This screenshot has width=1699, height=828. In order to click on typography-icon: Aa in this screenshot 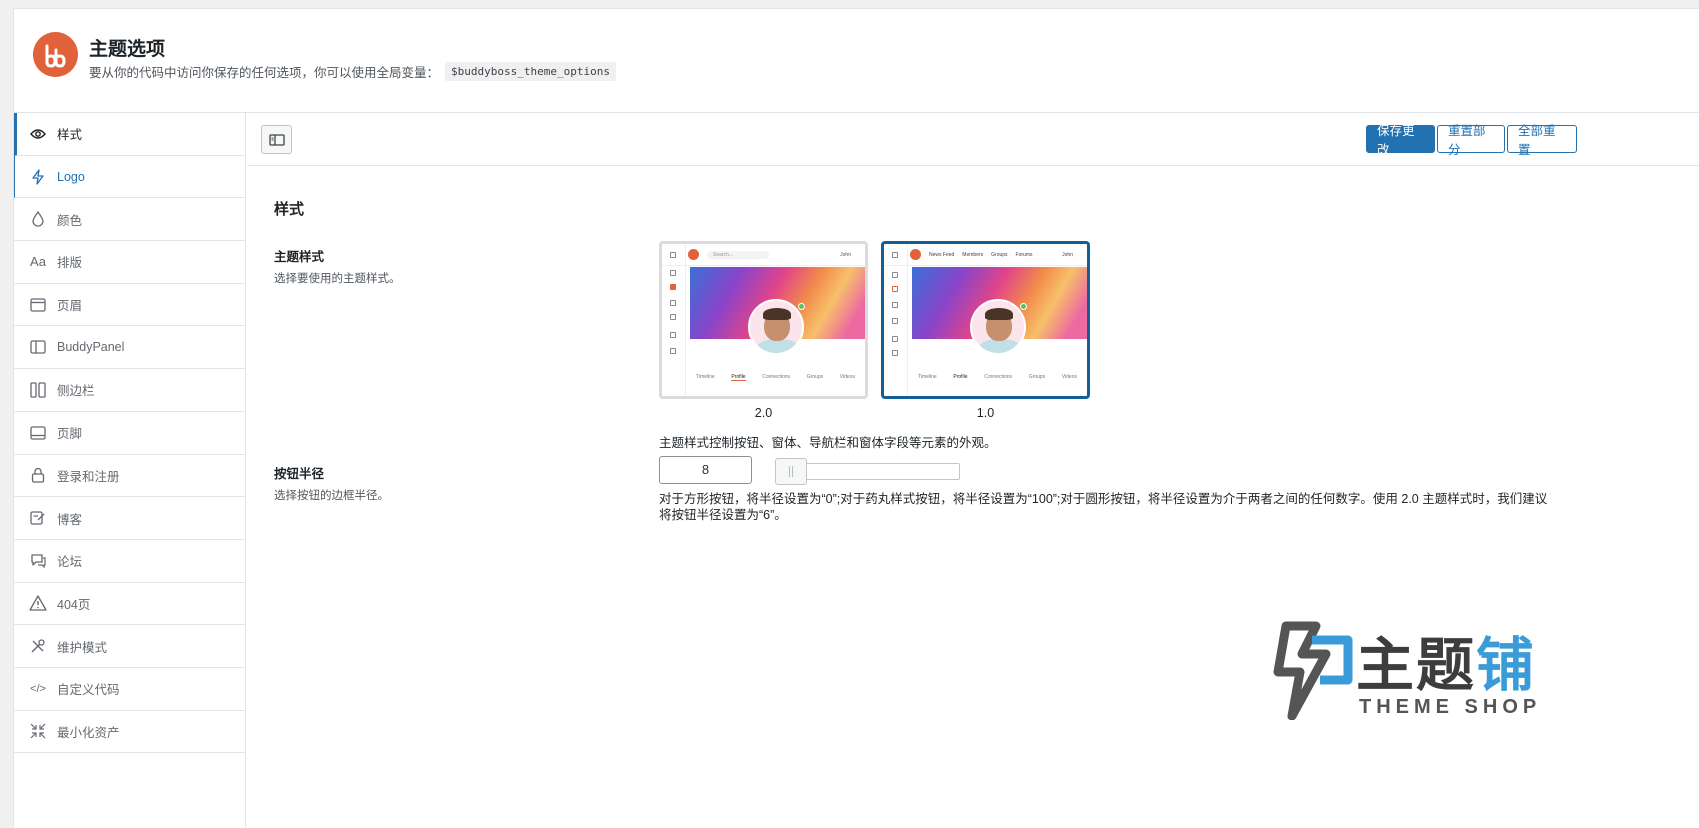, I will do `click(38, 262)`.